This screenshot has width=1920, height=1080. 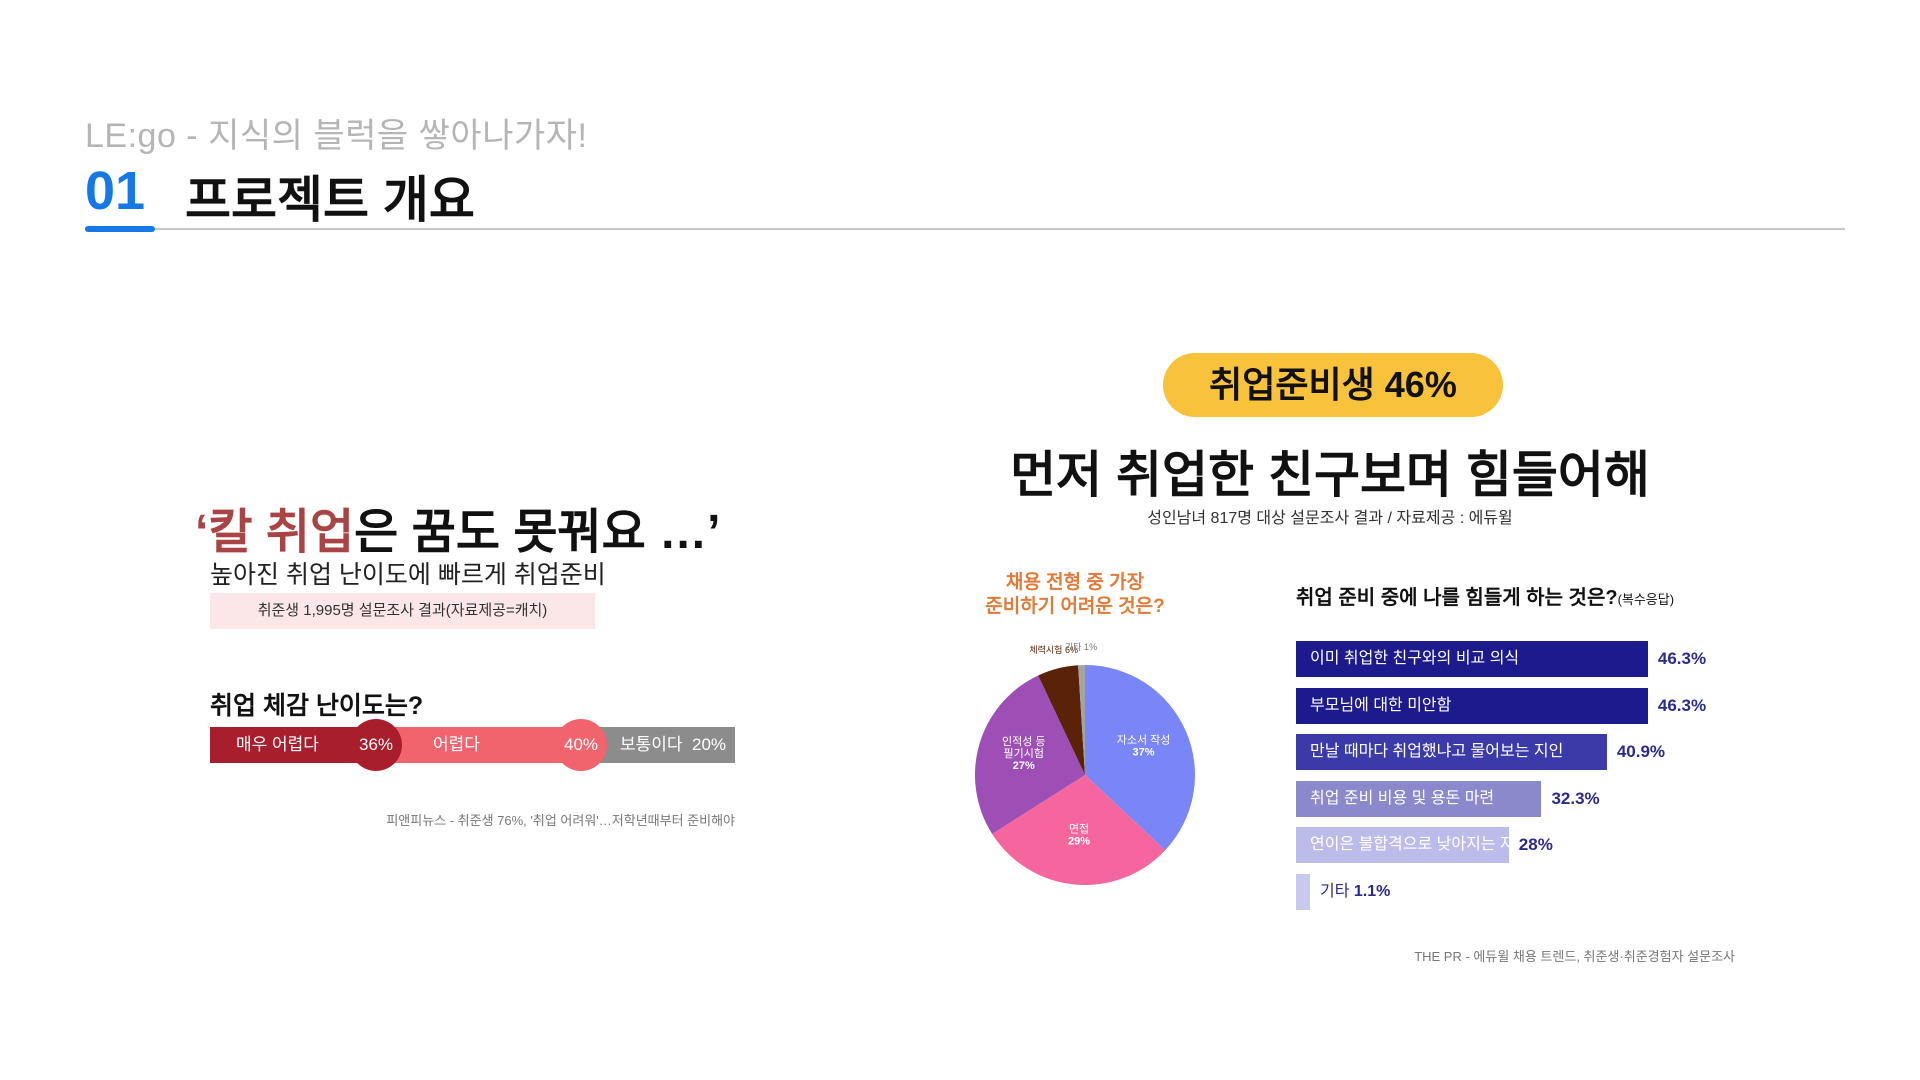 What do you see at coordinates (1085, 763) in the screenshot?
I see `pie-chart: 자소서 작성 37%면접 29%인적성 등 필기시험 27%체력시험 6%기타 1%` at bounding box center [1085, 763].